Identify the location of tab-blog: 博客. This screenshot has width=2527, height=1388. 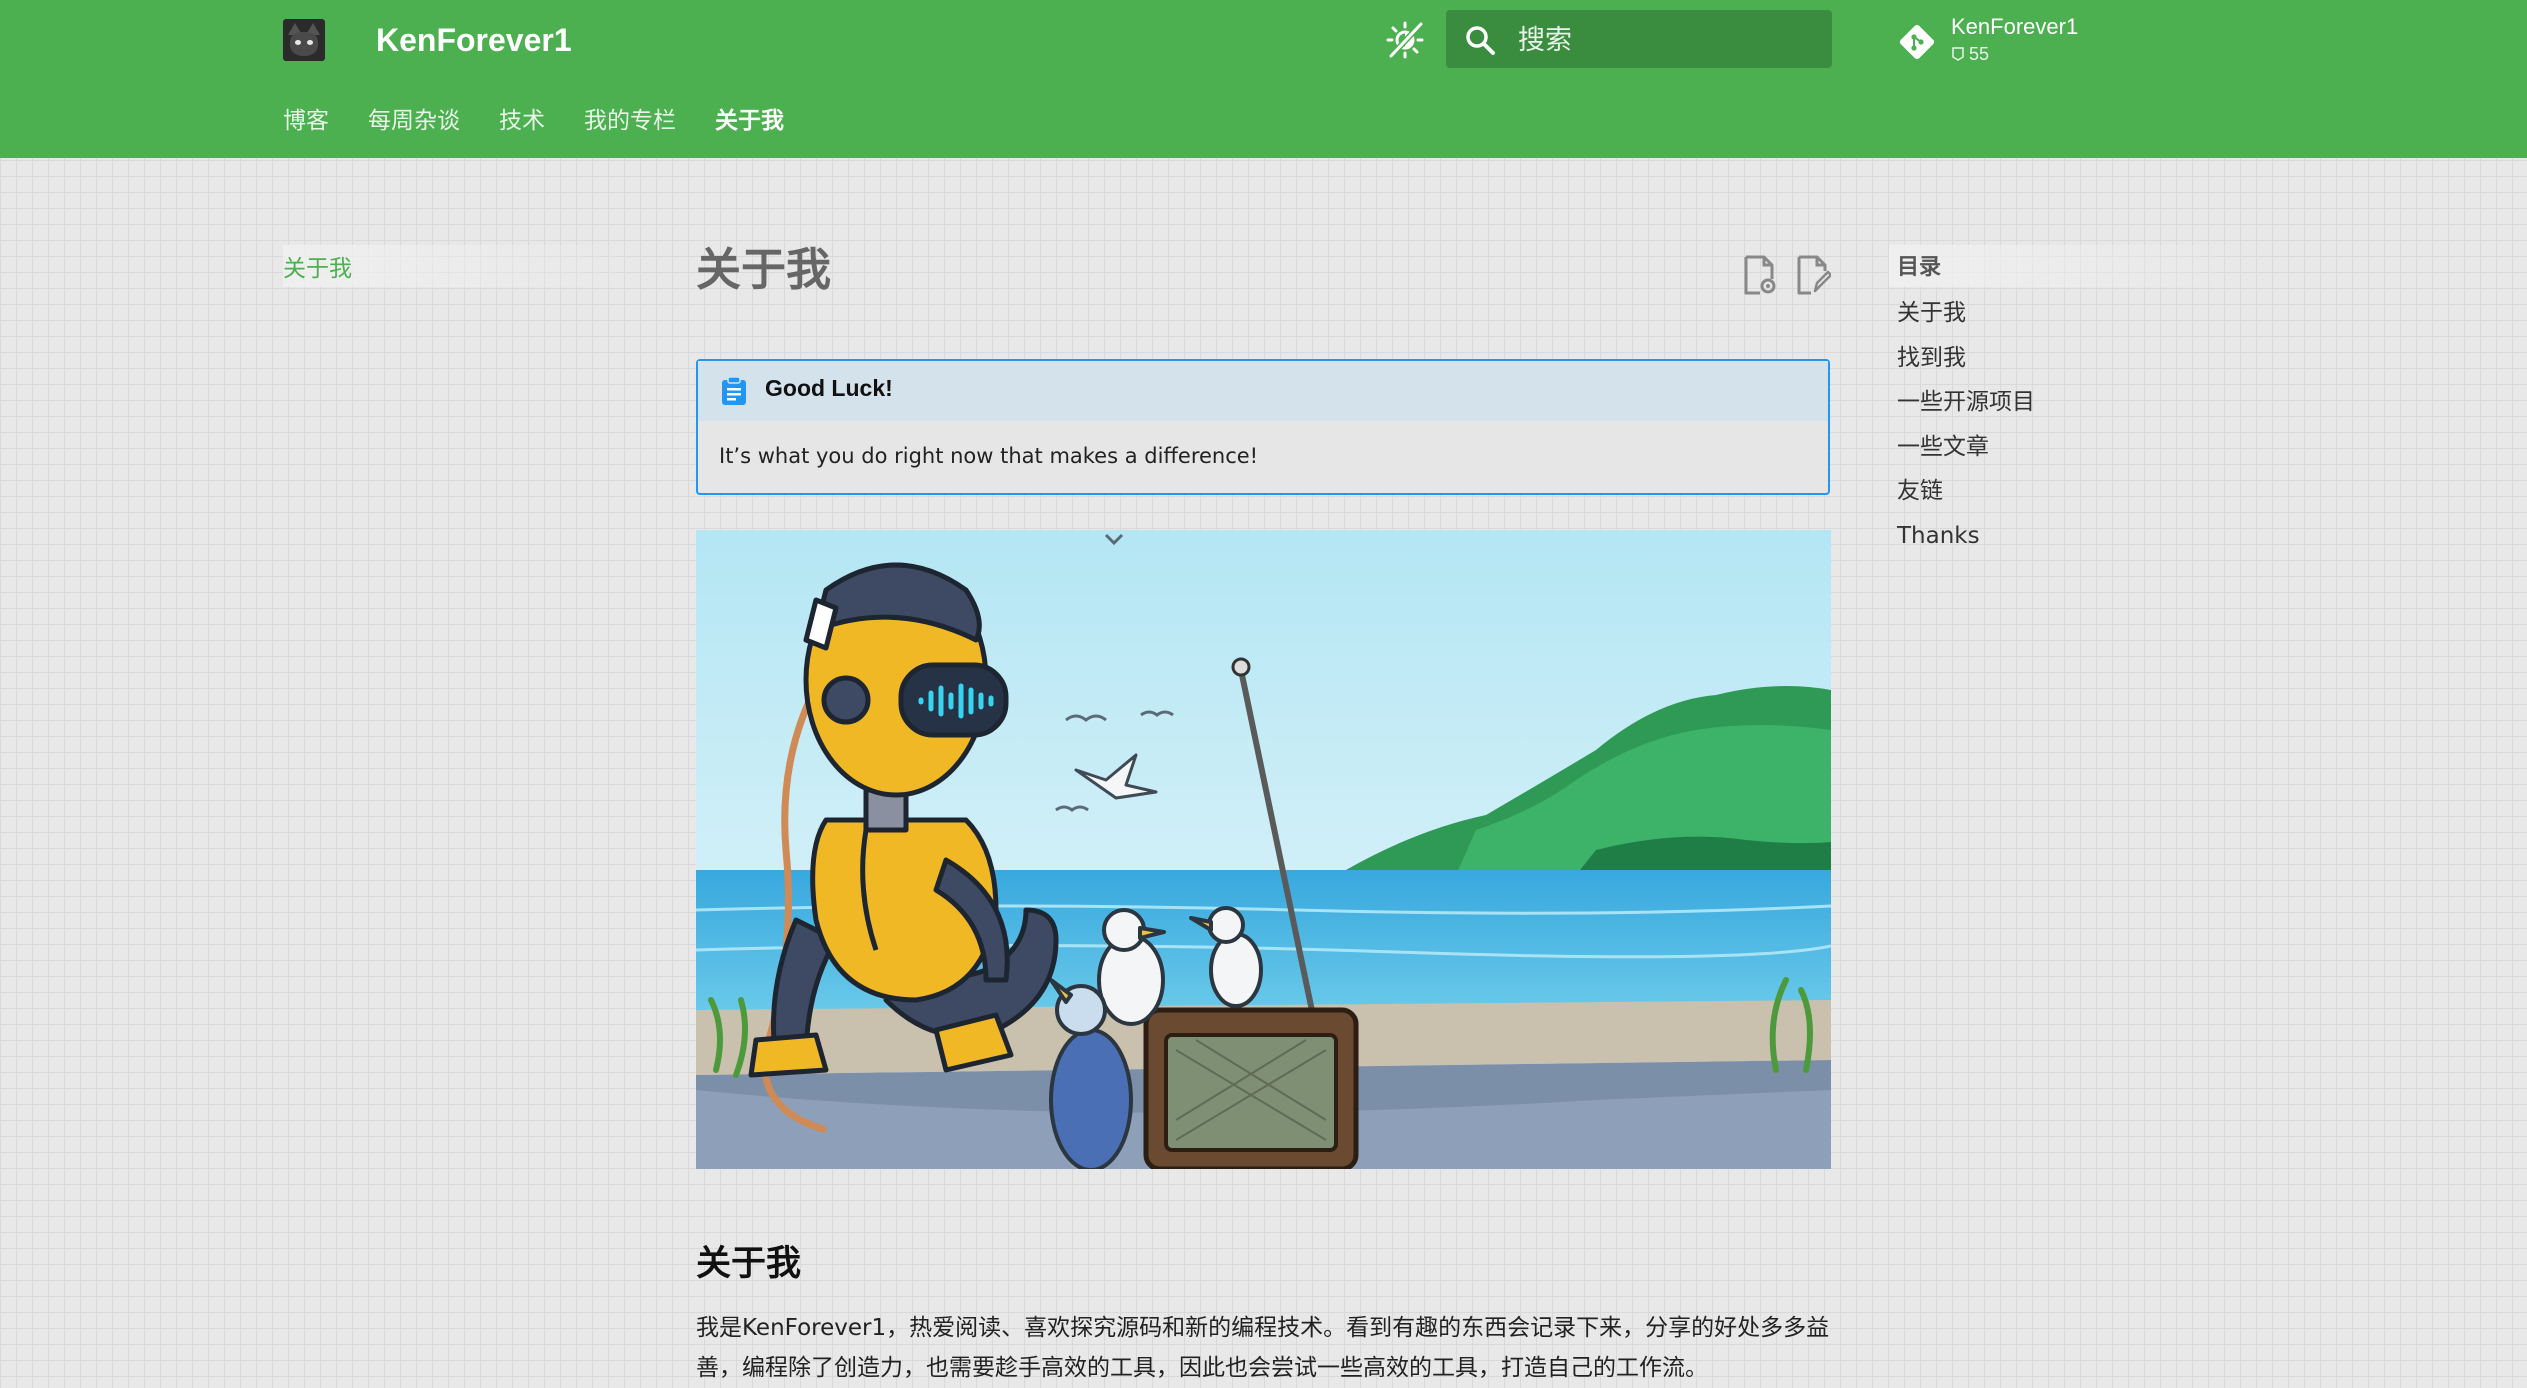
(306, 121).